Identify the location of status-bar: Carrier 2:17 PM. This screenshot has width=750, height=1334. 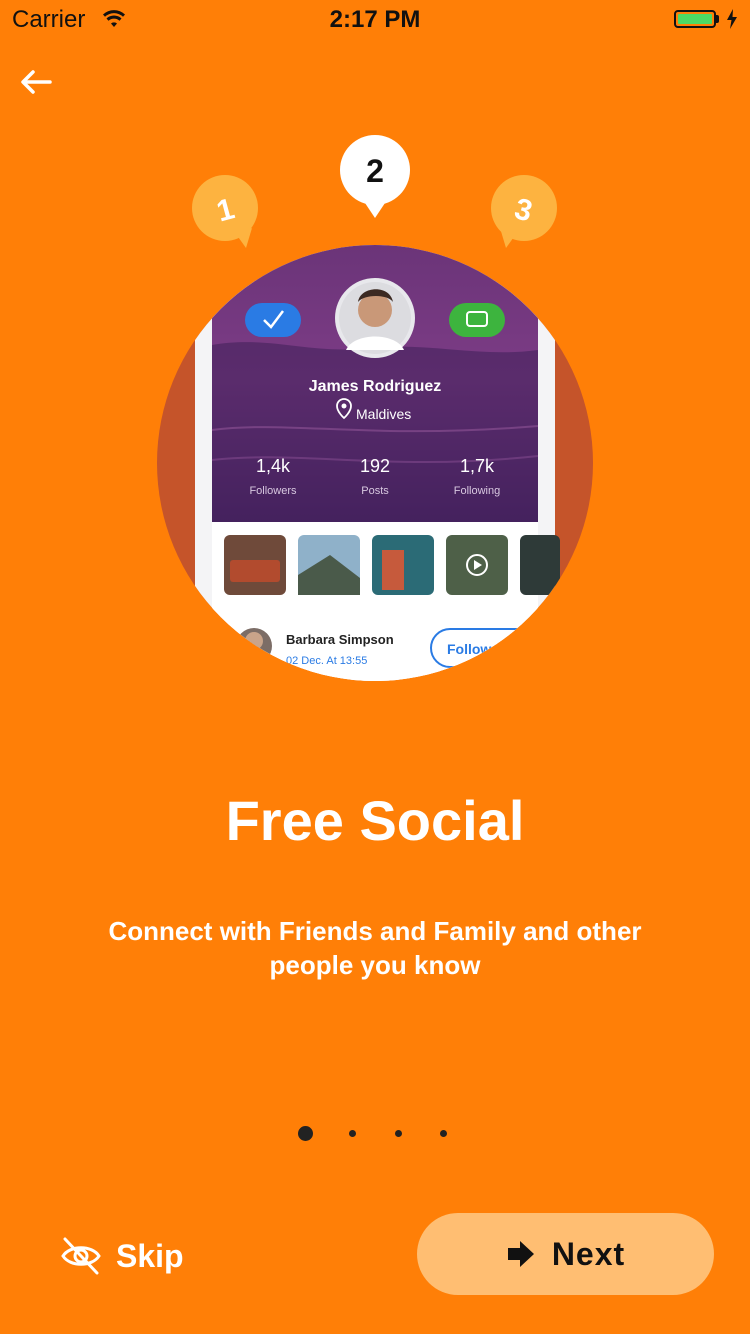
(375, 20).